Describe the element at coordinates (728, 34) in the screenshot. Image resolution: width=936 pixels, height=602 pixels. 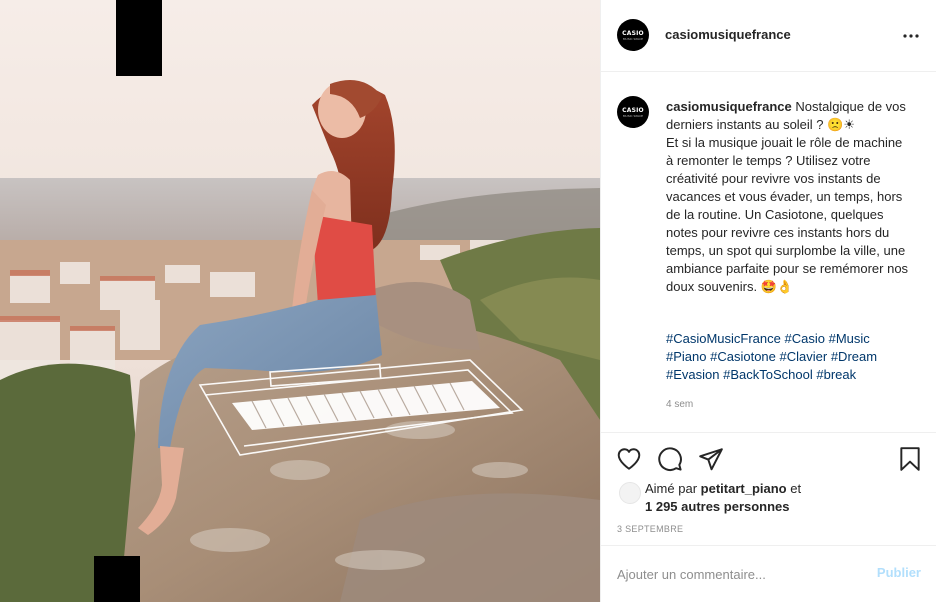
I see `username-link: casiomusiquefrance` at that location.